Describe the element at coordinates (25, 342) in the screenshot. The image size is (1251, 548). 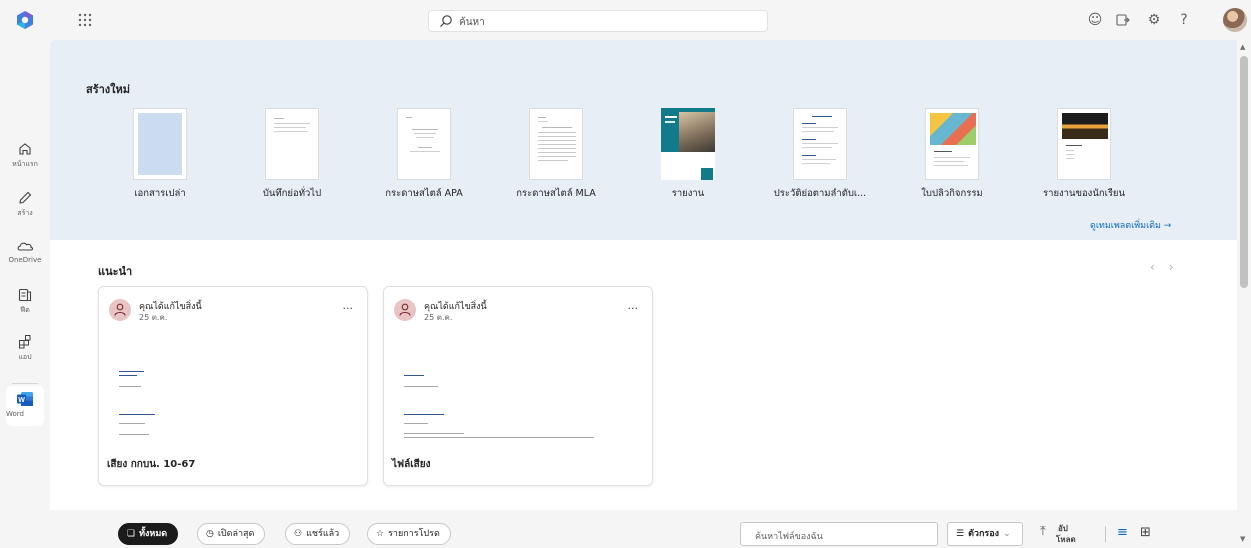
I see `apps-icon` at that location.